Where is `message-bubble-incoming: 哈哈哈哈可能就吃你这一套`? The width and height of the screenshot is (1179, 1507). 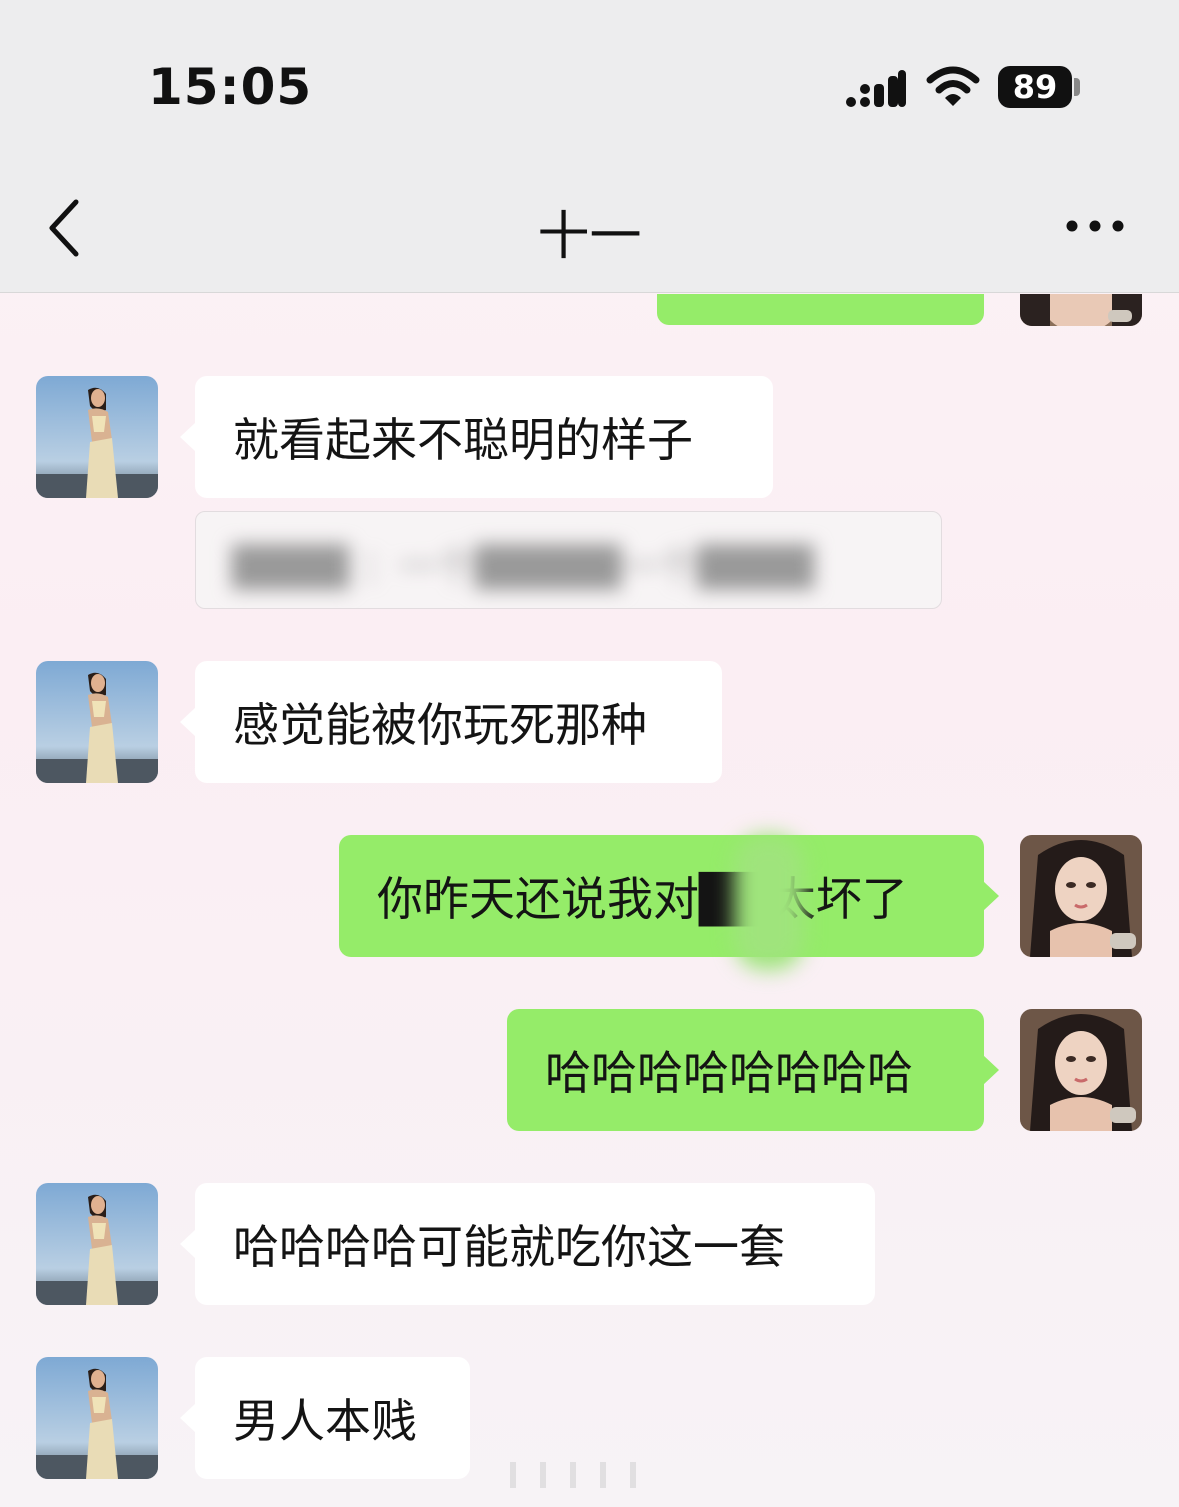
message-bubble-incoming: 哈哈哈哈可能就吃你这一套 is located at coordinates (527, 1244).